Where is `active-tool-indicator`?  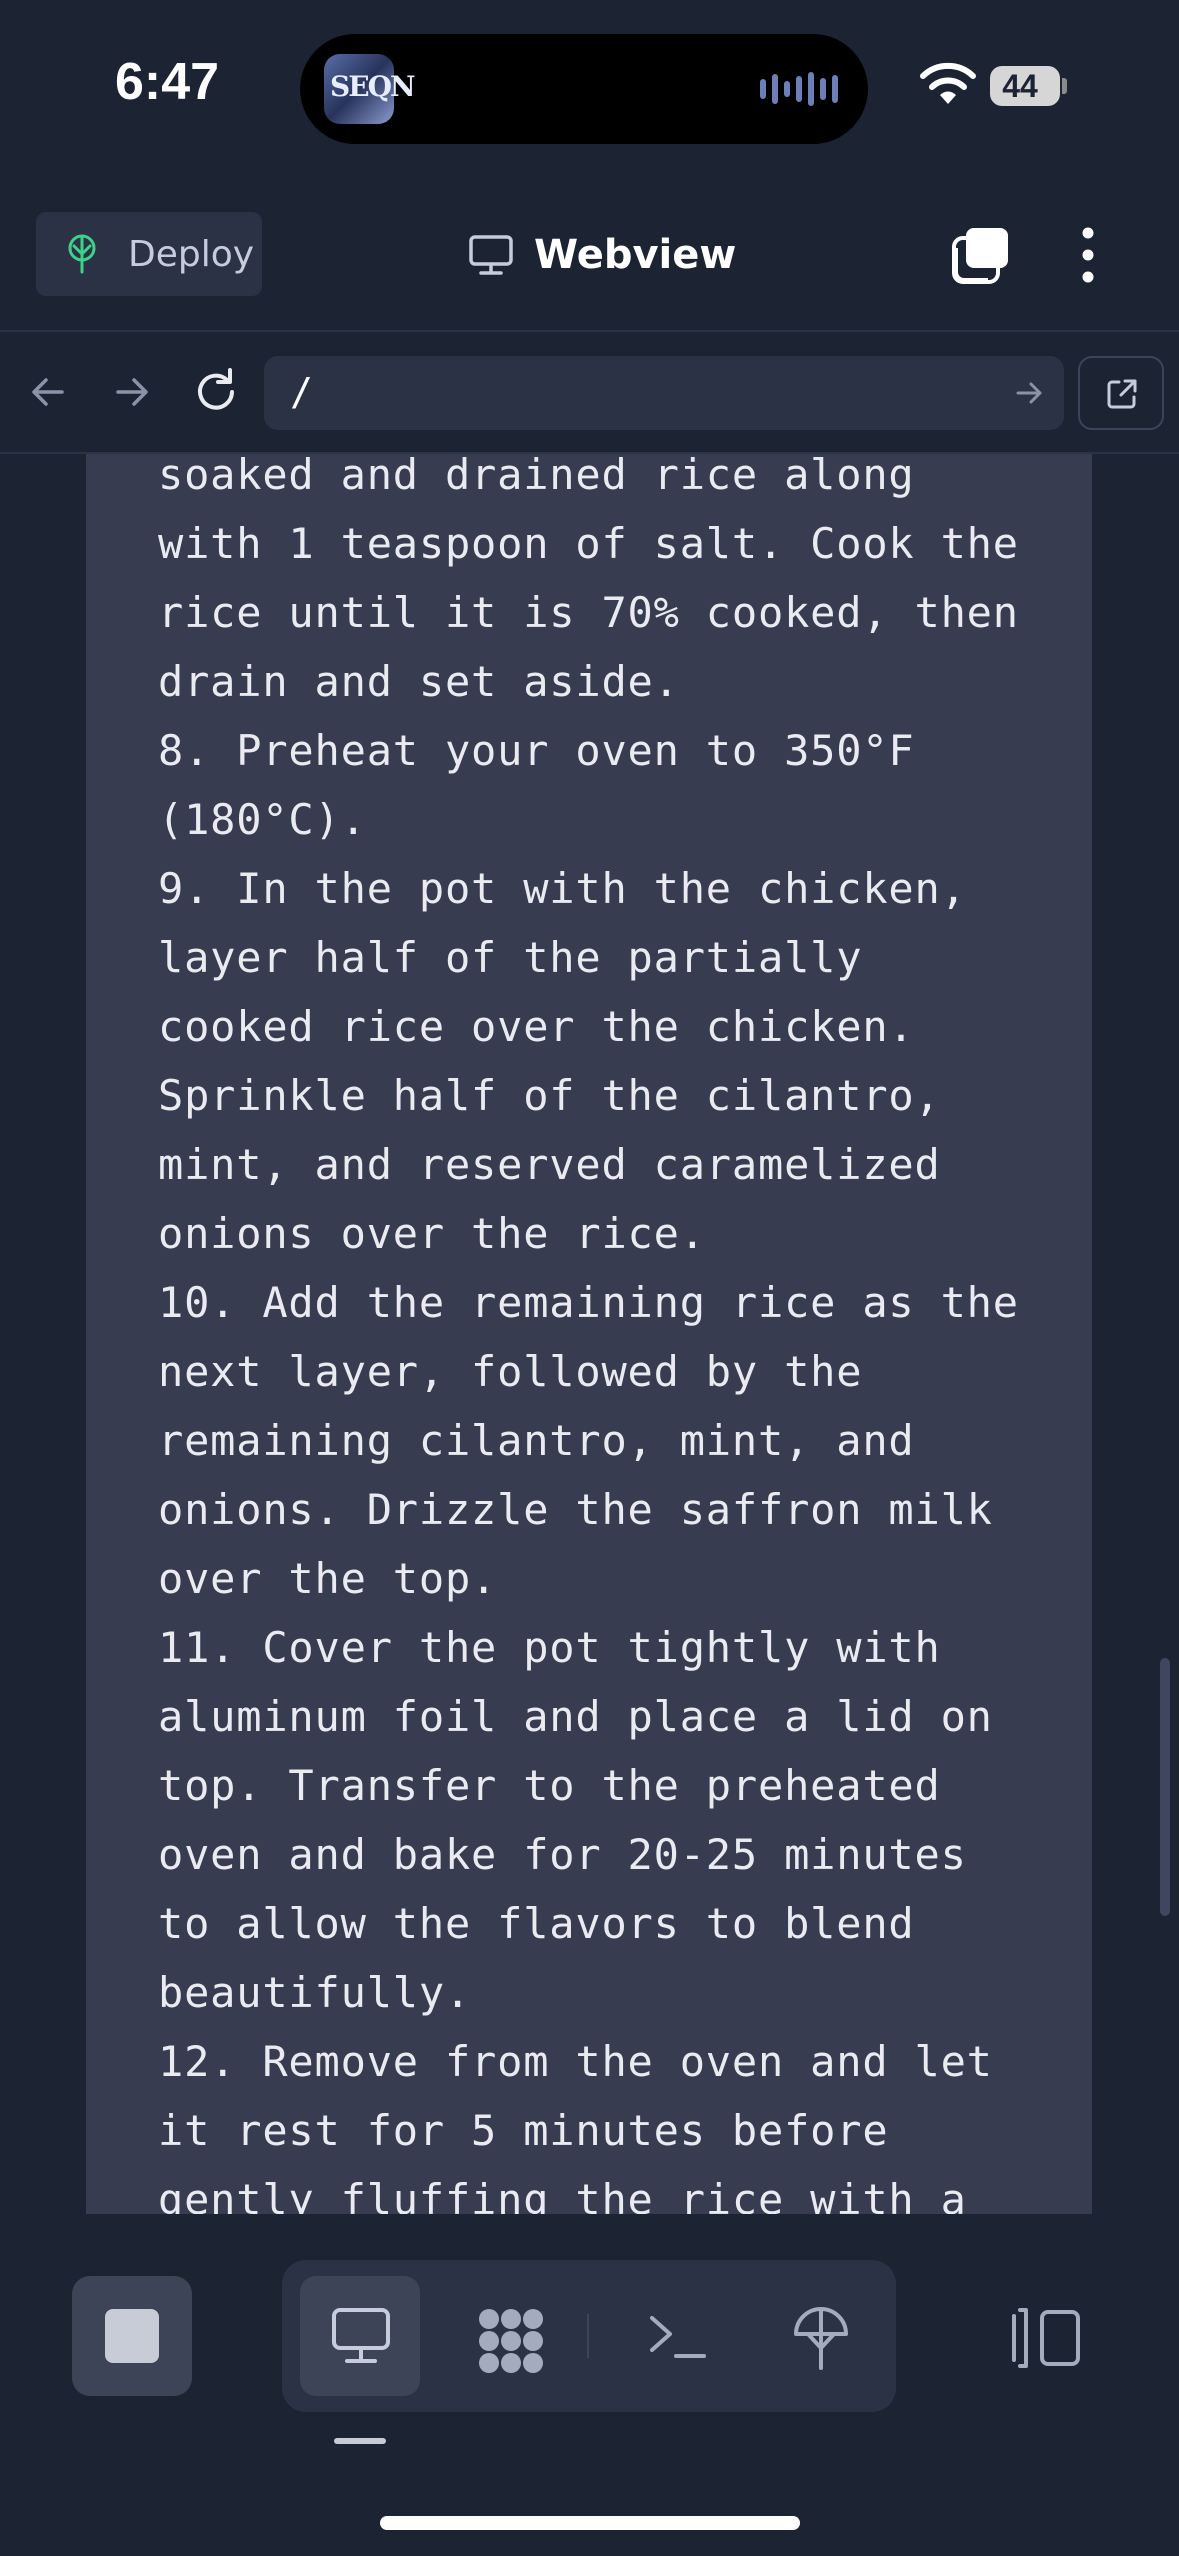
active-tool-indicator is located at coordinates (360, 2441).